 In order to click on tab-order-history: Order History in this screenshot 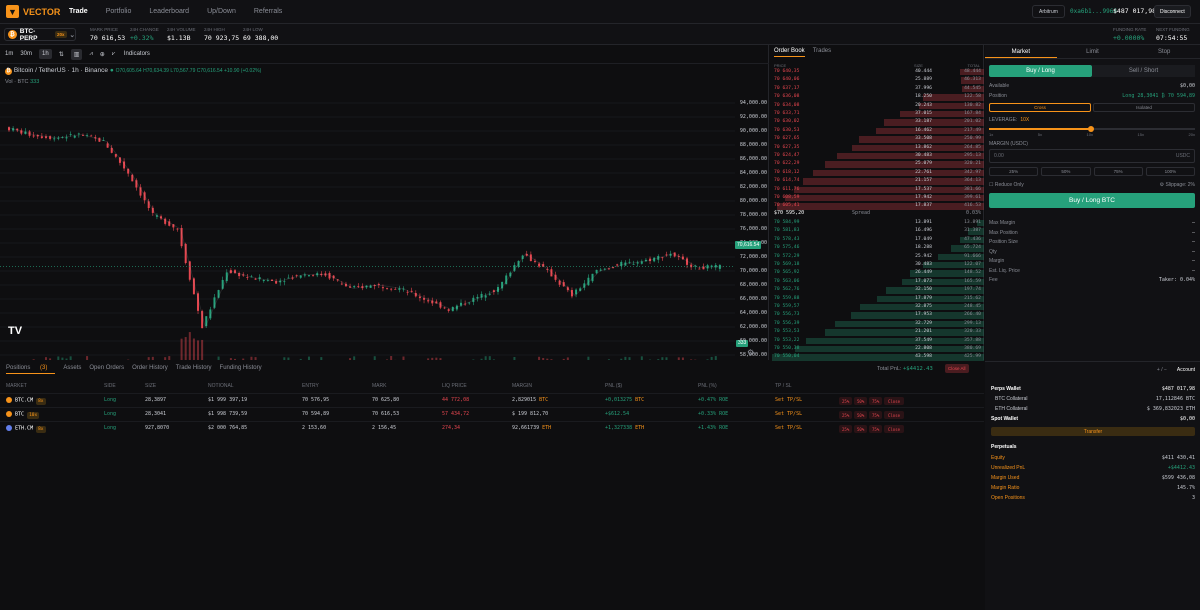, I will do `click(150, 369)`.